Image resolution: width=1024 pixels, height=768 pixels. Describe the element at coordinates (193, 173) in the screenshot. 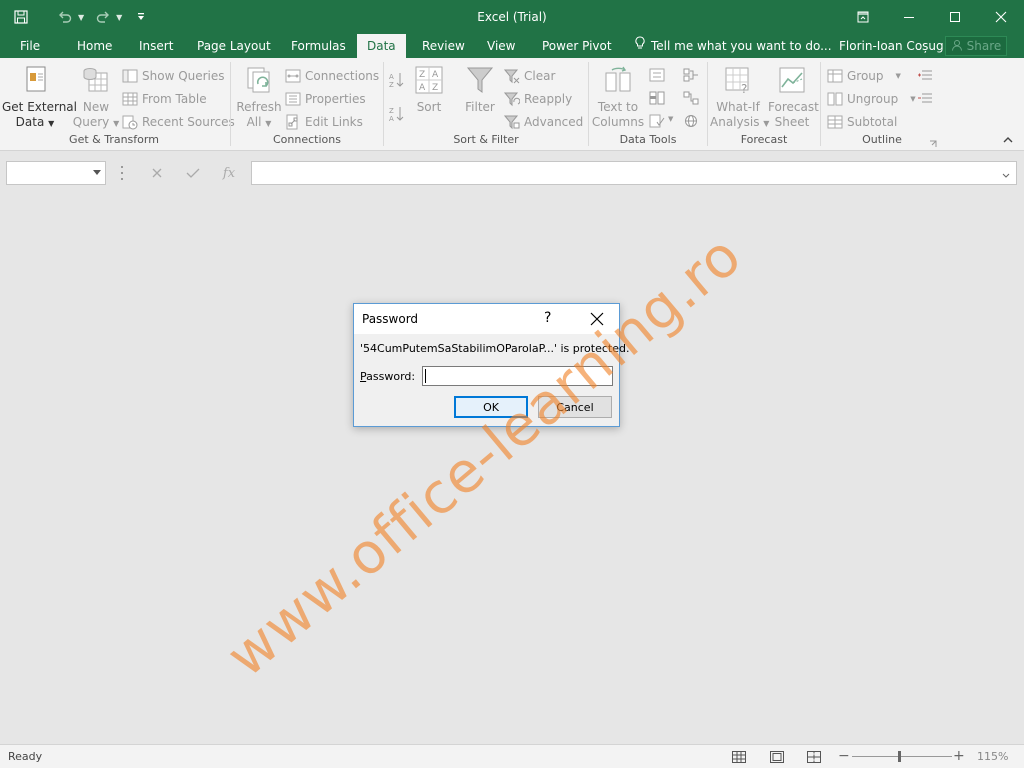

I see `confirm-entry-icon` at that location.